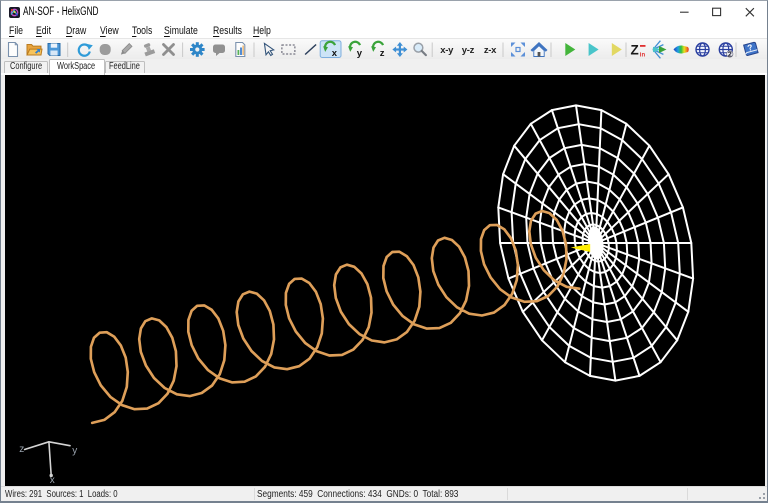 The height and width of the screenshot is (503, 768). What do you see at coordinates (468, 50) in the screenshot?
I see `svg-text: y-z` at bounding box center [468, 50].